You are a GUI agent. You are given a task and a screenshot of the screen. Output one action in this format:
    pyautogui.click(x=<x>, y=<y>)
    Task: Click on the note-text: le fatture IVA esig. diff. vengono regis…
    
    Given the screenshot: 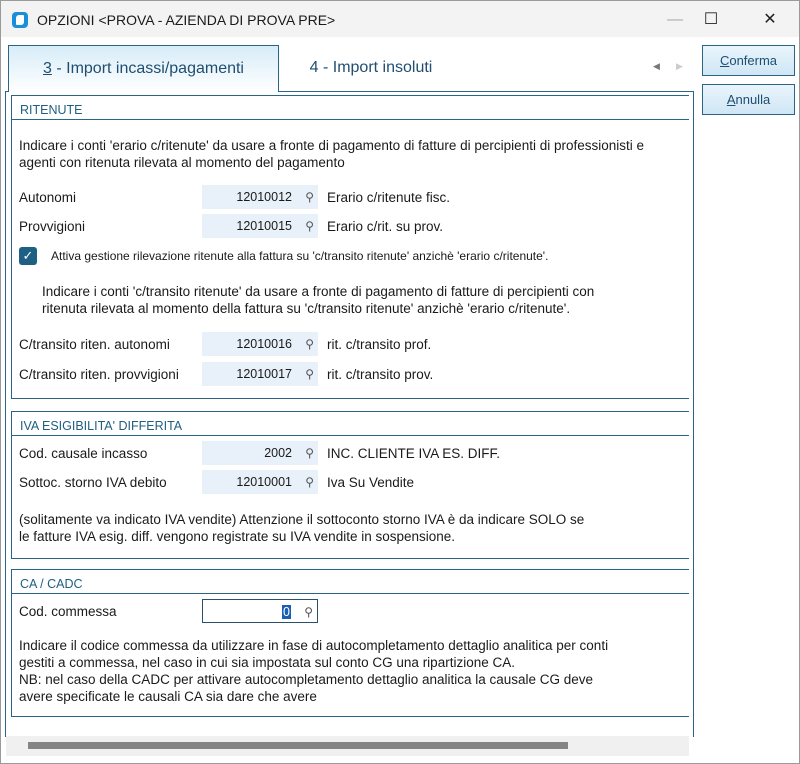 What is the action you would take?
    pyautogui.click(x=237, y=536)
    